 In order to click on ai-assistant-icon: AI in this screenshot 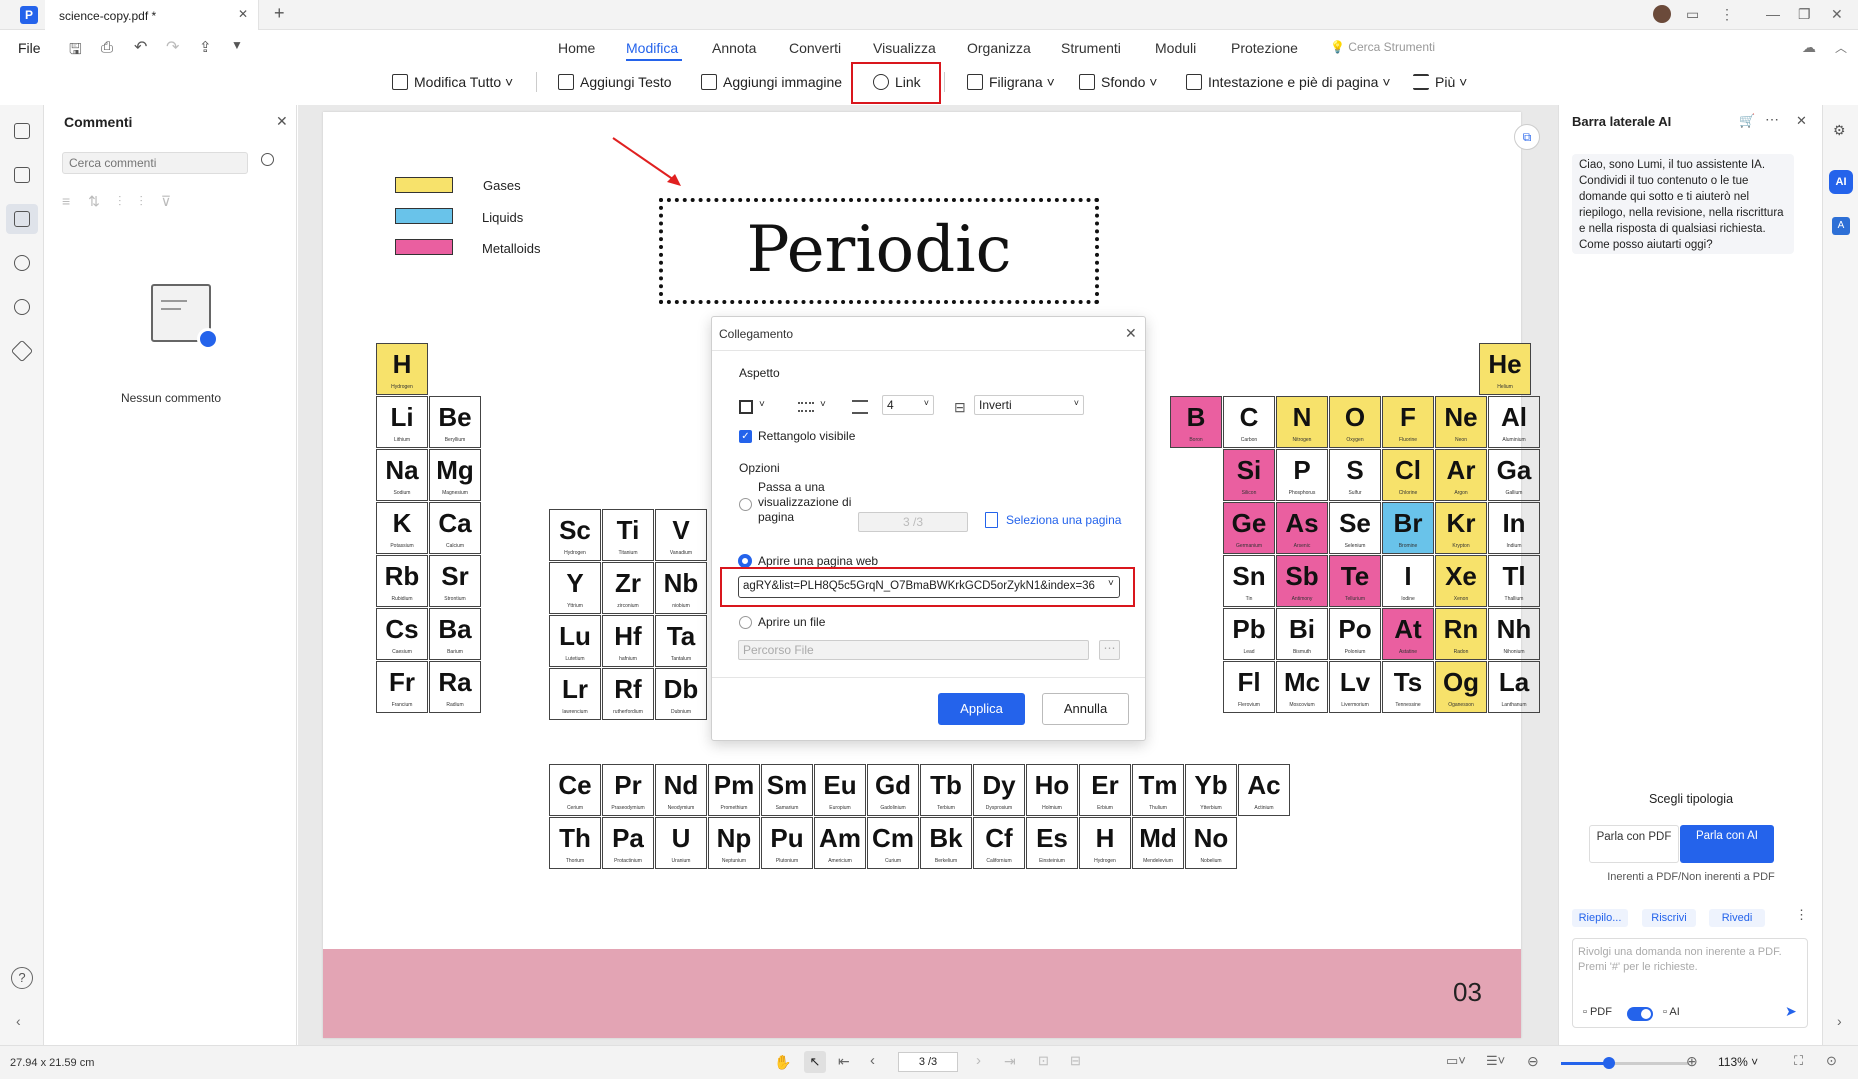, I will do `click(1841, 182)`.